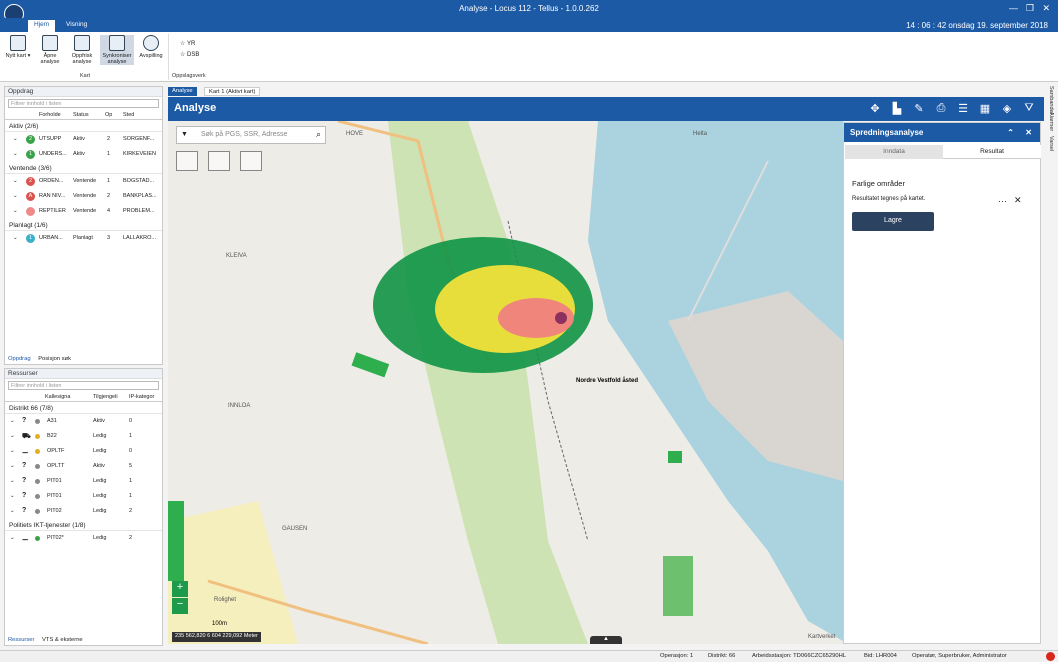 This screenshot has height=662, width=1058. I want to click on panel-close-icon: ✕, so click(1028, 132).